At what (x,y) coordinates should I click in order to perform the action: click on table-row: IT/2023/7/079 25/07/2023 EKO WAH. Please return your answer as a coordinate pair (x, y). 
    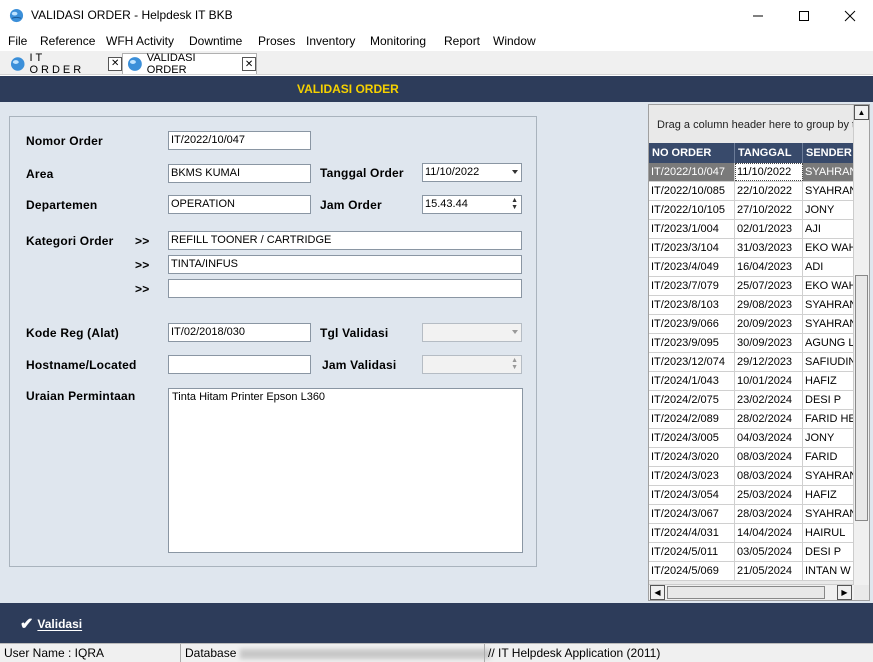
    Looking at the image, I should click on (751, 286).